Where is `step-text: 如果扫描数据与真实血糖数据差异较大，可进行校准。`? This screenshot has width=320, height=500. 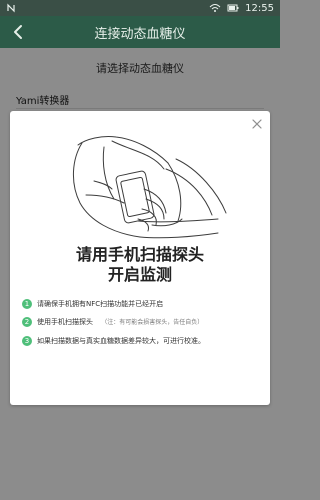
step-text: 如果扫描数据与真实血糖数据差异较大，可进行校准。 is located at coordinates (121, 341).